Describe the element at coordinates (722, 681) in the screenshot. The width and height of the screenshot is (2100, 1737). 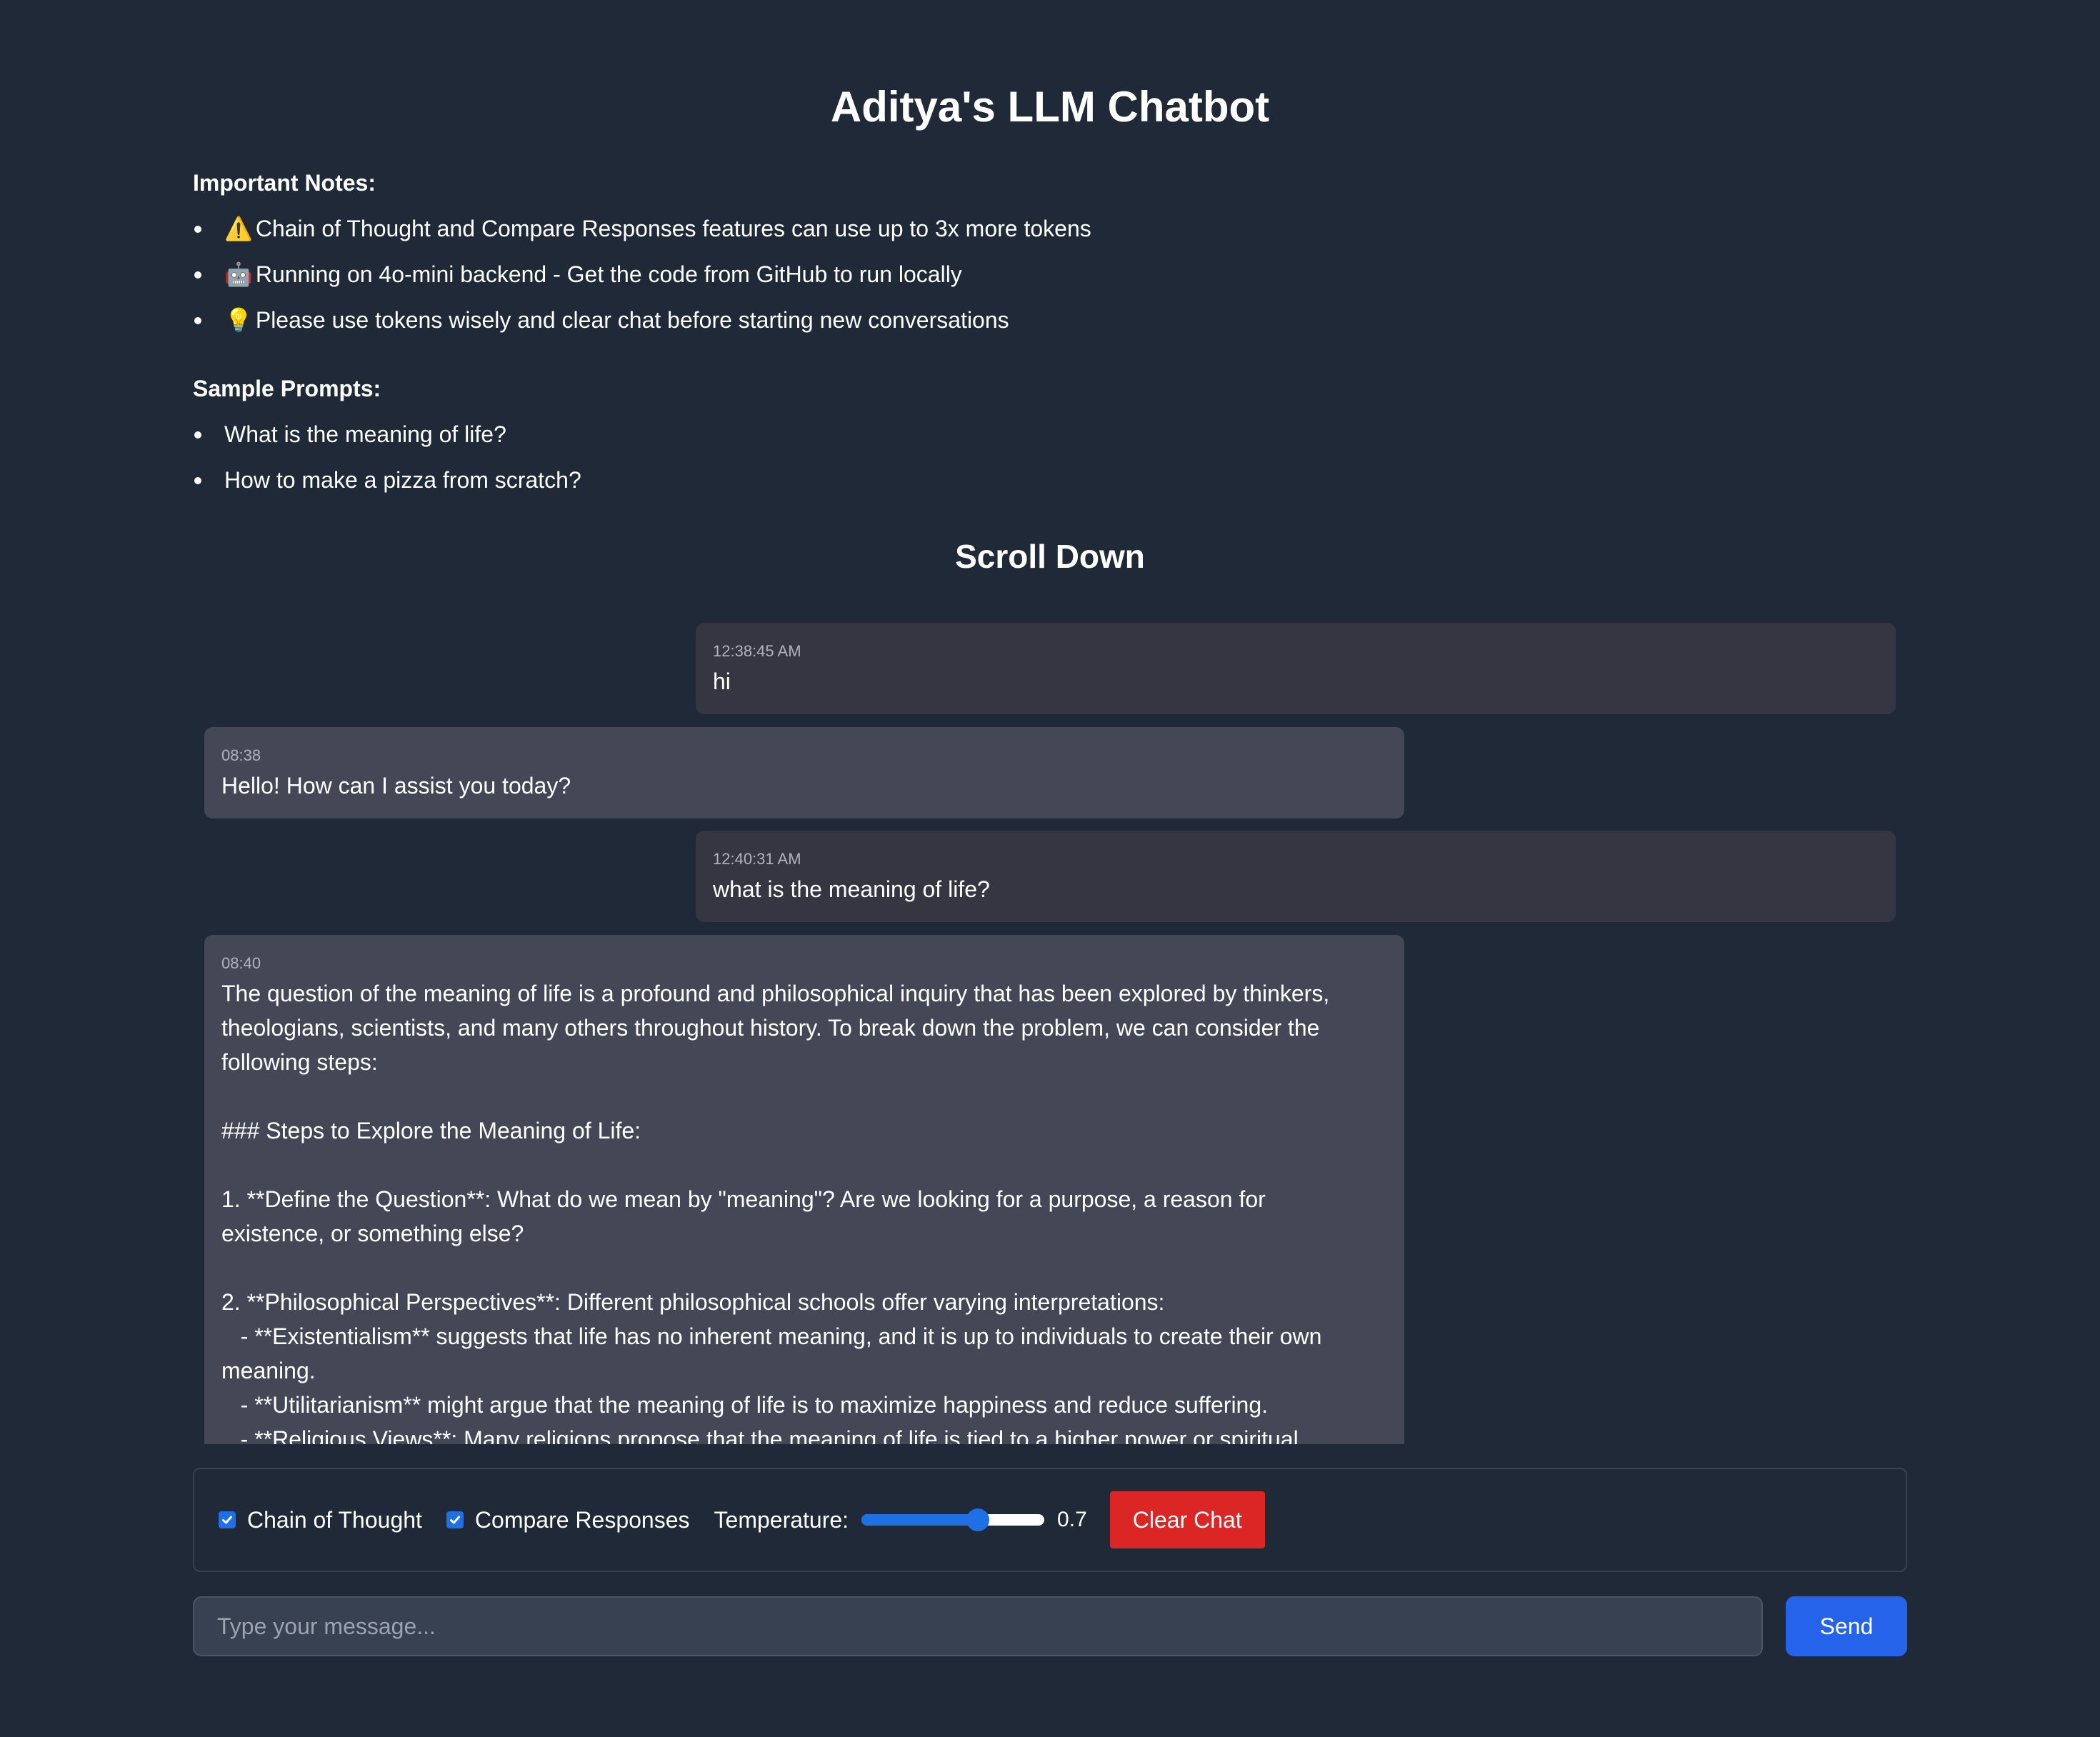
I see `message-text: hi` at that location.